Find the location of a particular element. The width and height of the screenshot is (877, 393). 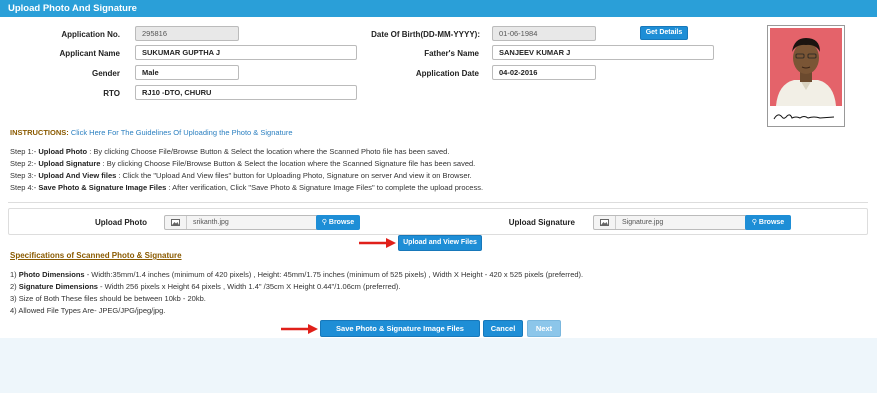

spec-prefix: 3) is located at coordinates (14, 298).